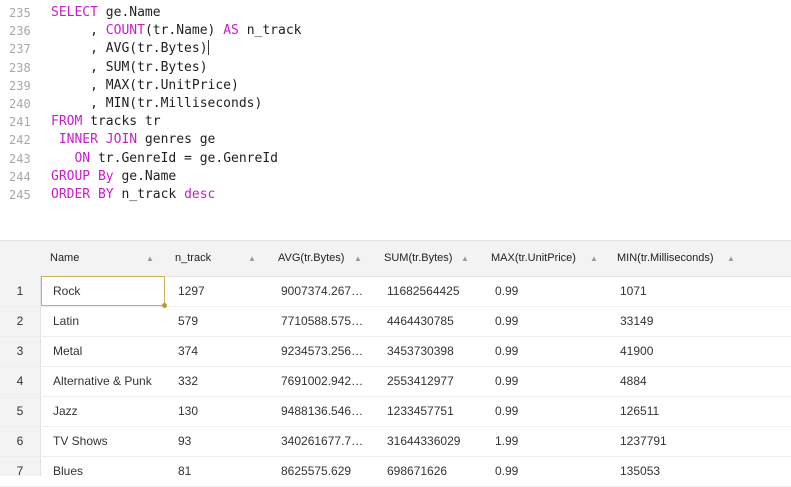 This screenshot has height=487, width=791. I want to click on table-cell: 93, so click(227, 441).